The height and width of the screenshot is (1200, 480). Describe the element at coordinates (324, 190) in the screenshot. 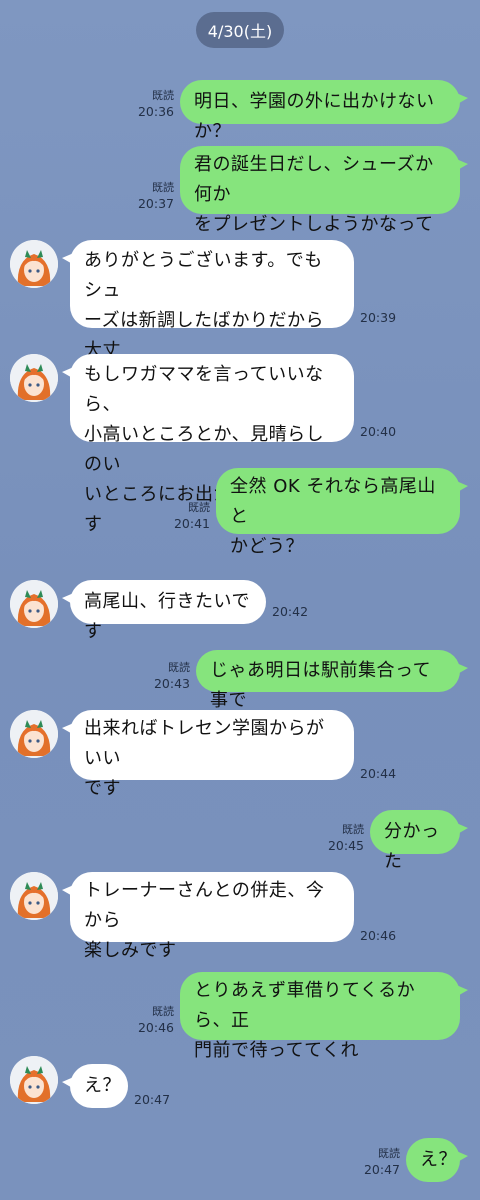

I see `message-bubble-outgoing: 君の誕生日だし、シューズか何か をプレゼントしようかなって` at that location.